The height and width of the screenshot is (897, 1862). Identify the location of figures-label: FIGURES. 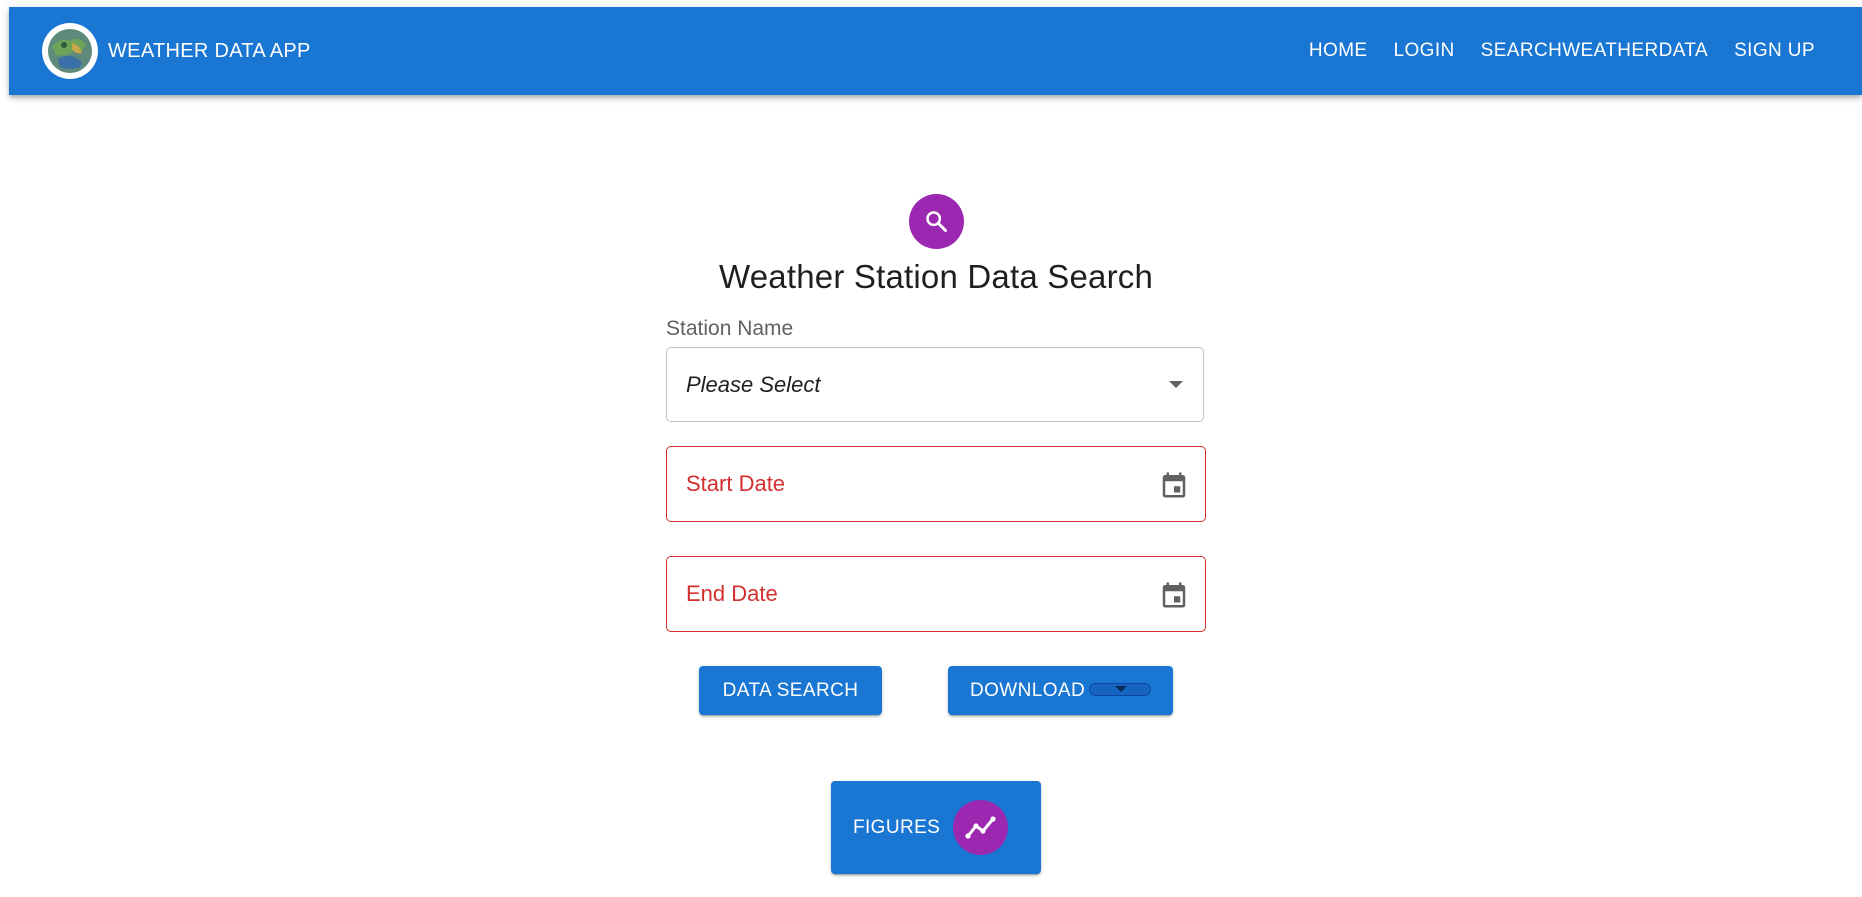
(897, 827).